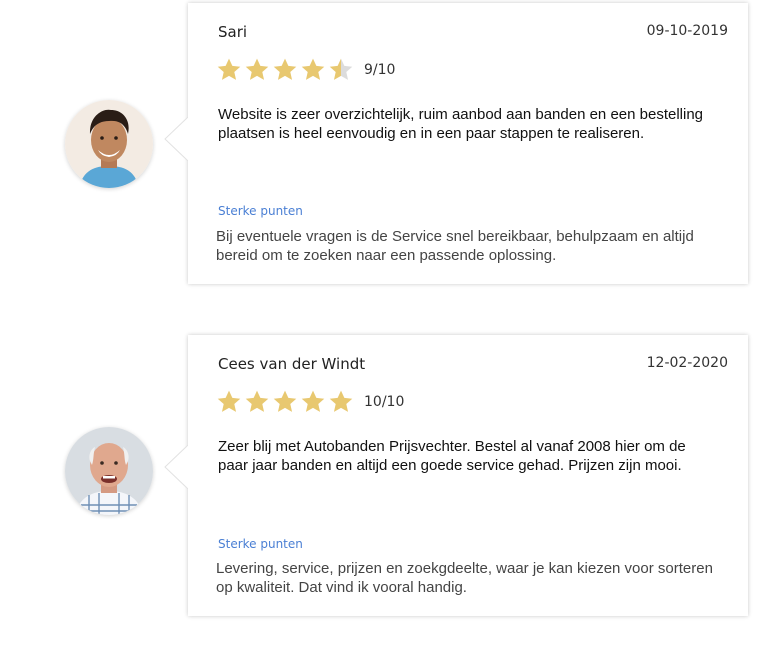 The image size is (784, 665). Describe the element at coordinates (380, 70) in the screenshot. I see `rating-score: 9/10` at that location.